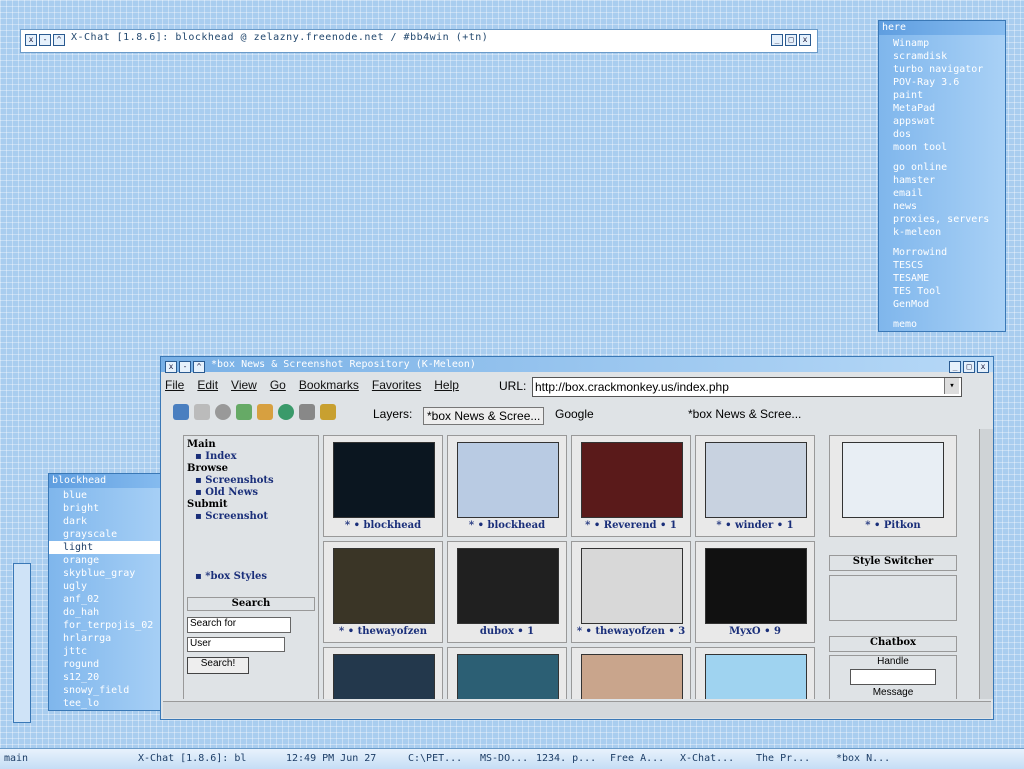 This screenshot has height=769, width=1024. Describe the element at coordinates (109, 586) in the screenshot. I see `style-item: ugly` at that location.